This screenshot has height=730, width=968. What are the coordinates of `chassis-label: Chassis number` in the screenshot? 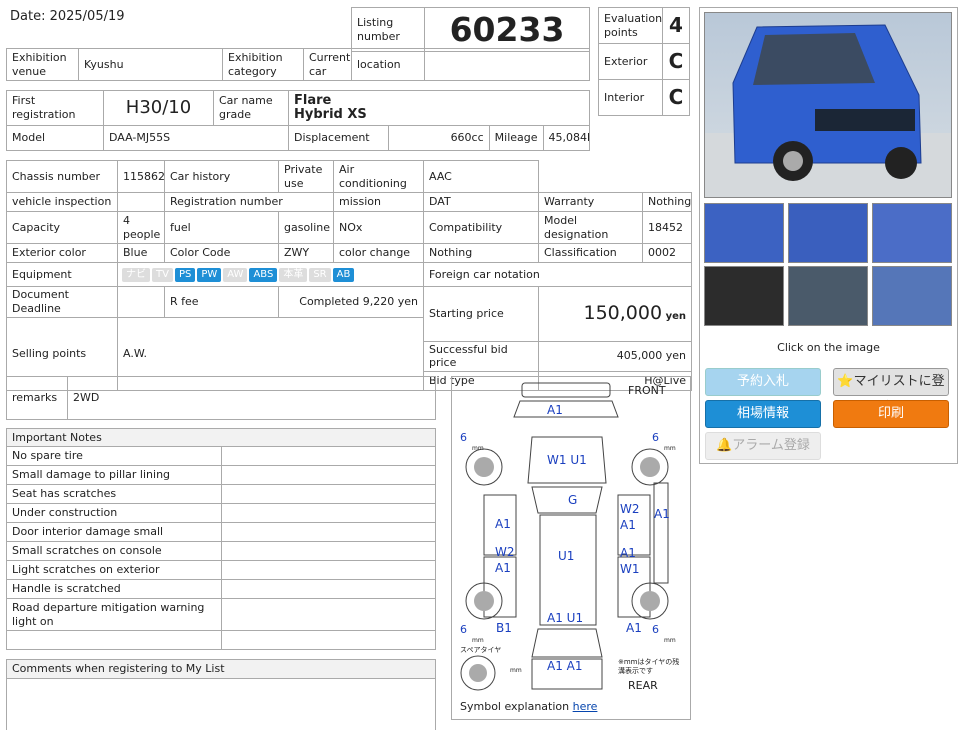 It's located at (62, 176).